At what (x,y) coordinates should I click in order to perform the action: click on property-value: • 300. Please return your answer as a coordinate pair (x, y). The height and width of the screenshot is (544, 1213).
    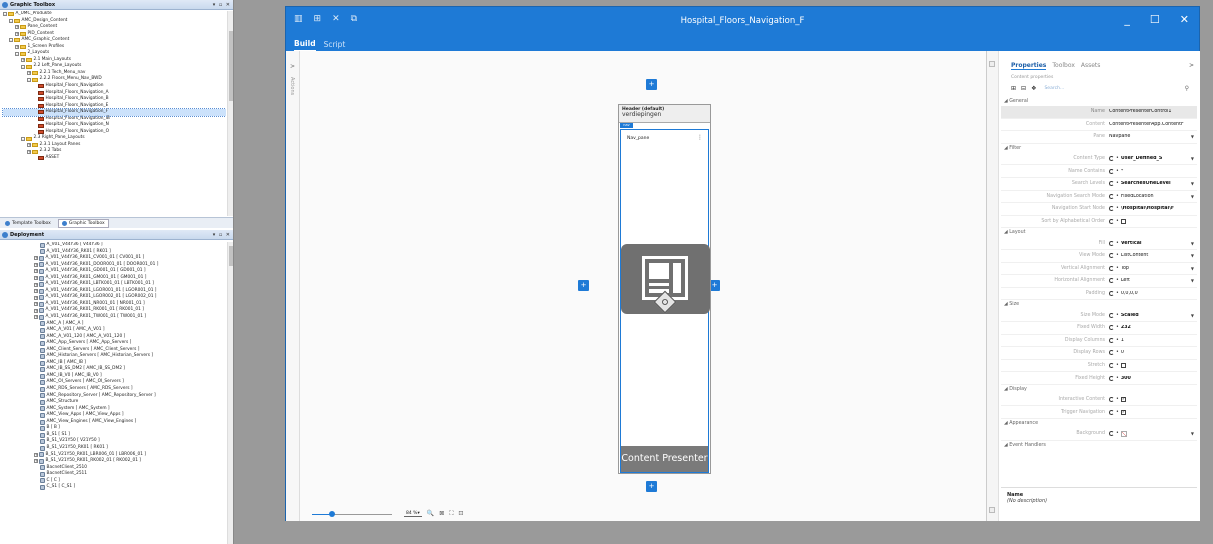
    Looking at the image, I should click on (1153, 378).